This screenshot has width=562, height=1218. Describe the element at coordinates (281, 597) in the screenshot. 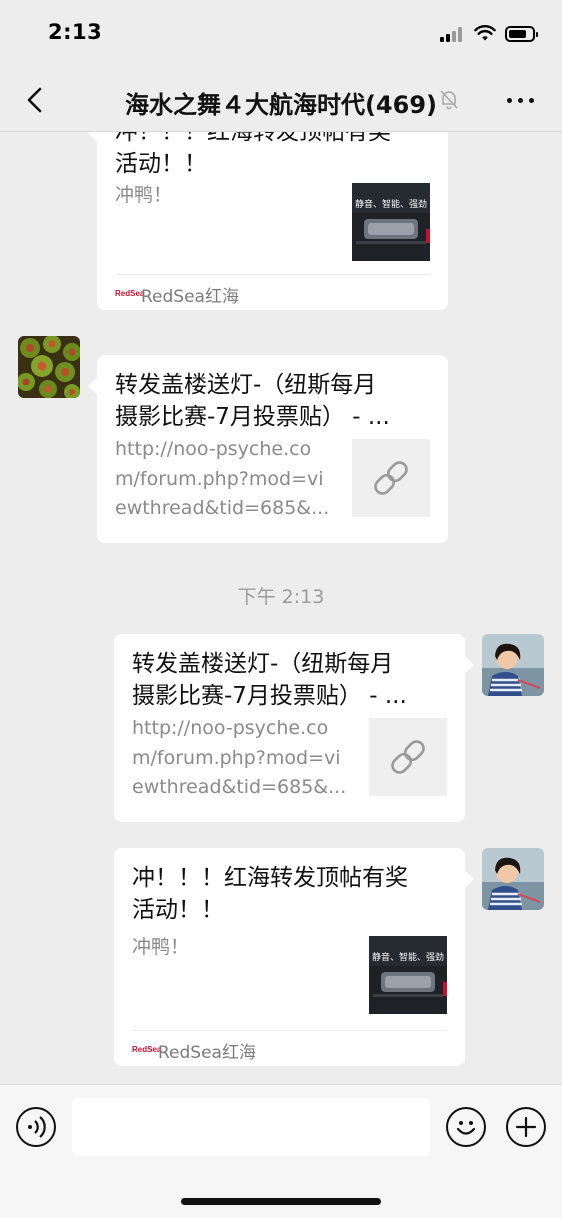

I see `message-timestamp: 下午 2:13` at that location.